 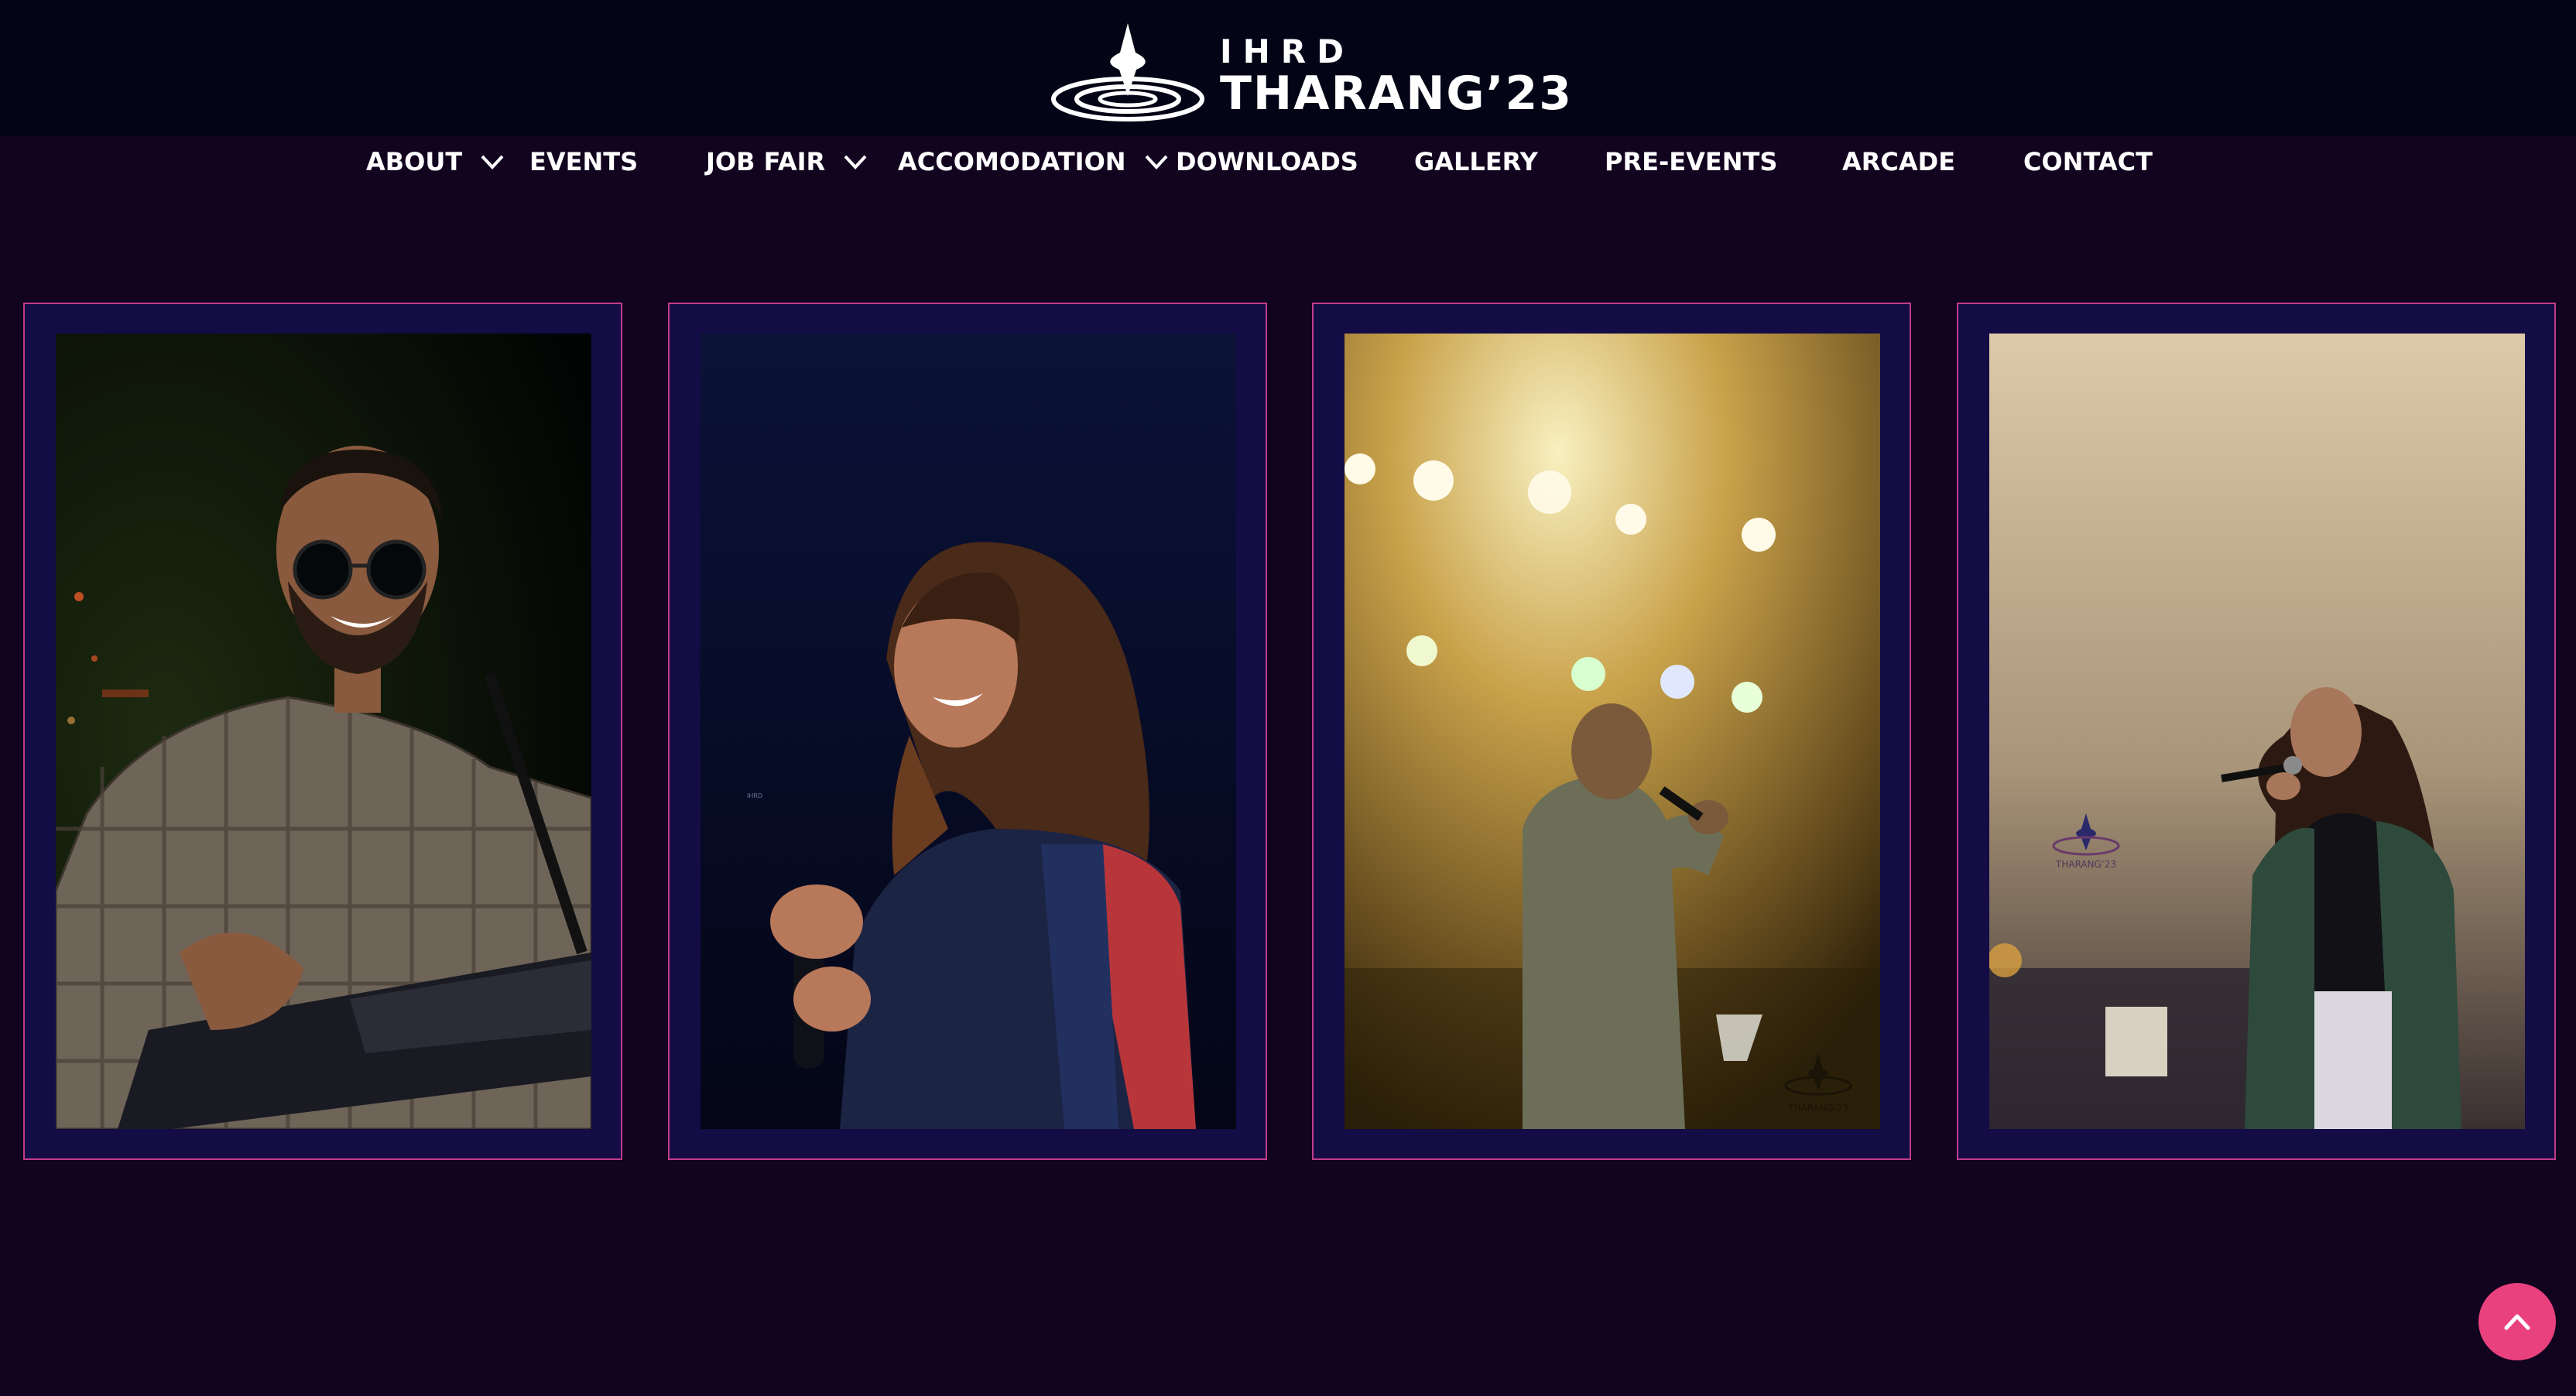 I want to click on nav-item-label: ABOUT, so click(x=414, y=161).